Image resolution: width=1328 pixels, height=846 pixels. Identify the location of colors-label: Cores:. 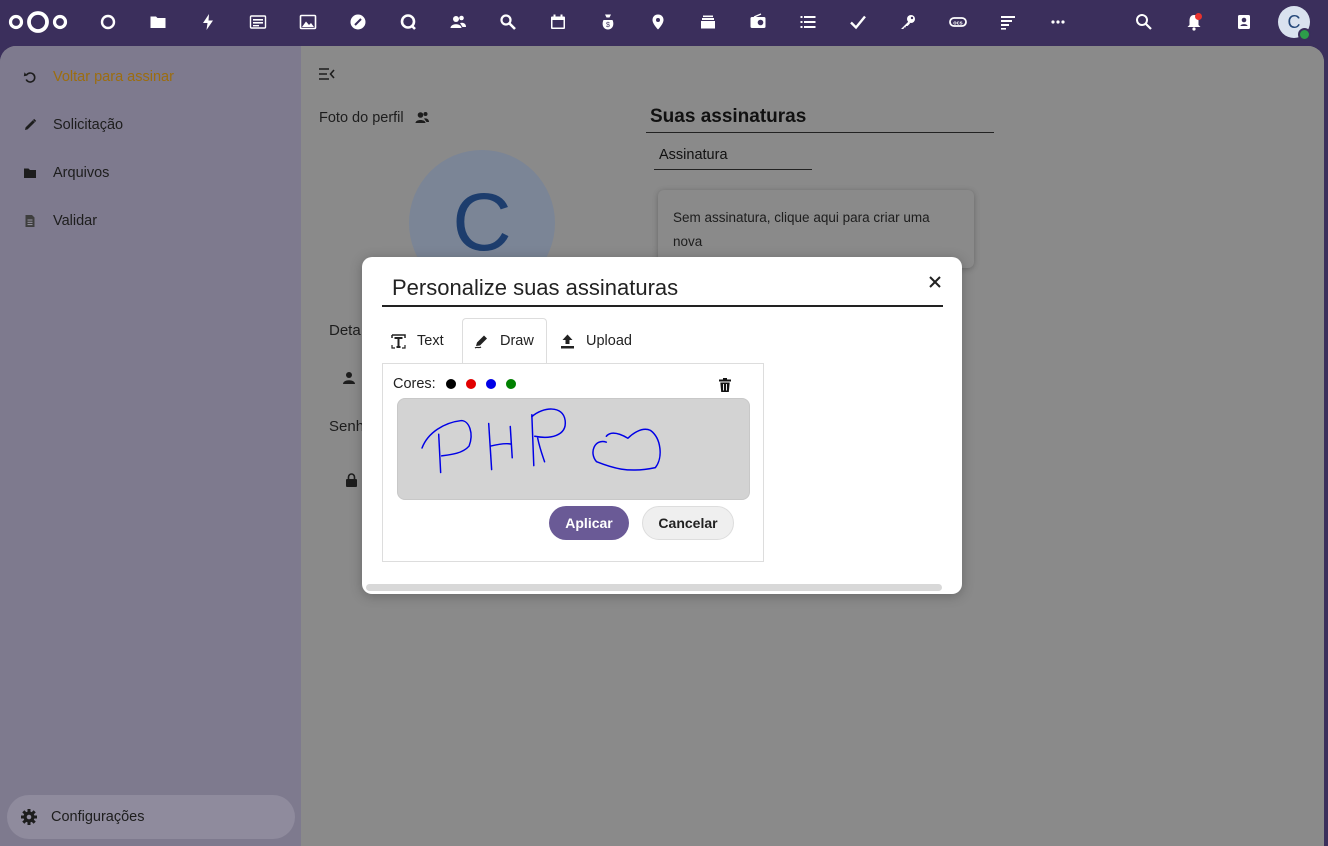
(414, 384).